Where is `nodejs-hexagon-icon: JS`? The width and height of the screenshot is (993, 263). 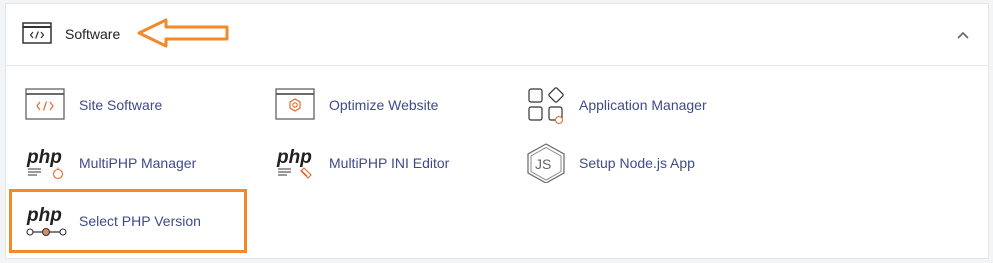 nodejs-hexagon-icon: JS is located at coordinates (546, 163).